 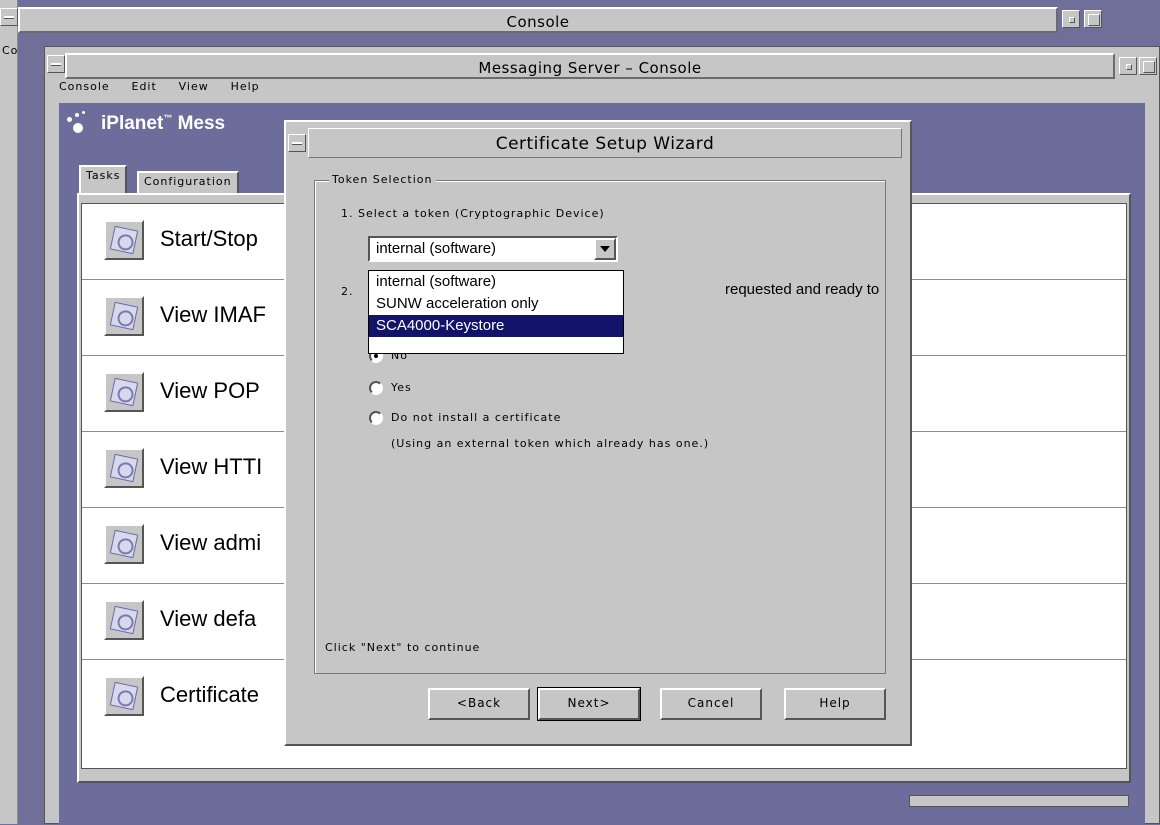 I want to click on token-select: internal (software), so click(x=493, y=249).